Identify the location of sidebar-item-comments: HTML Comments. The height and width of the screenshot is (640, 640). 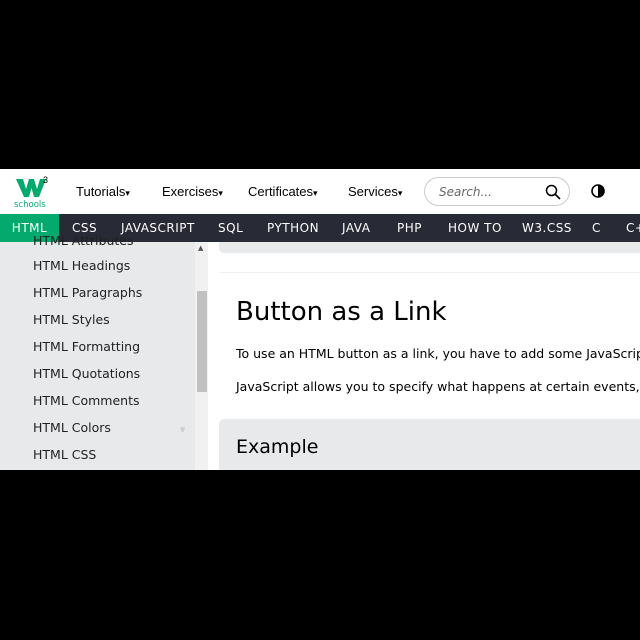
(86, 400).